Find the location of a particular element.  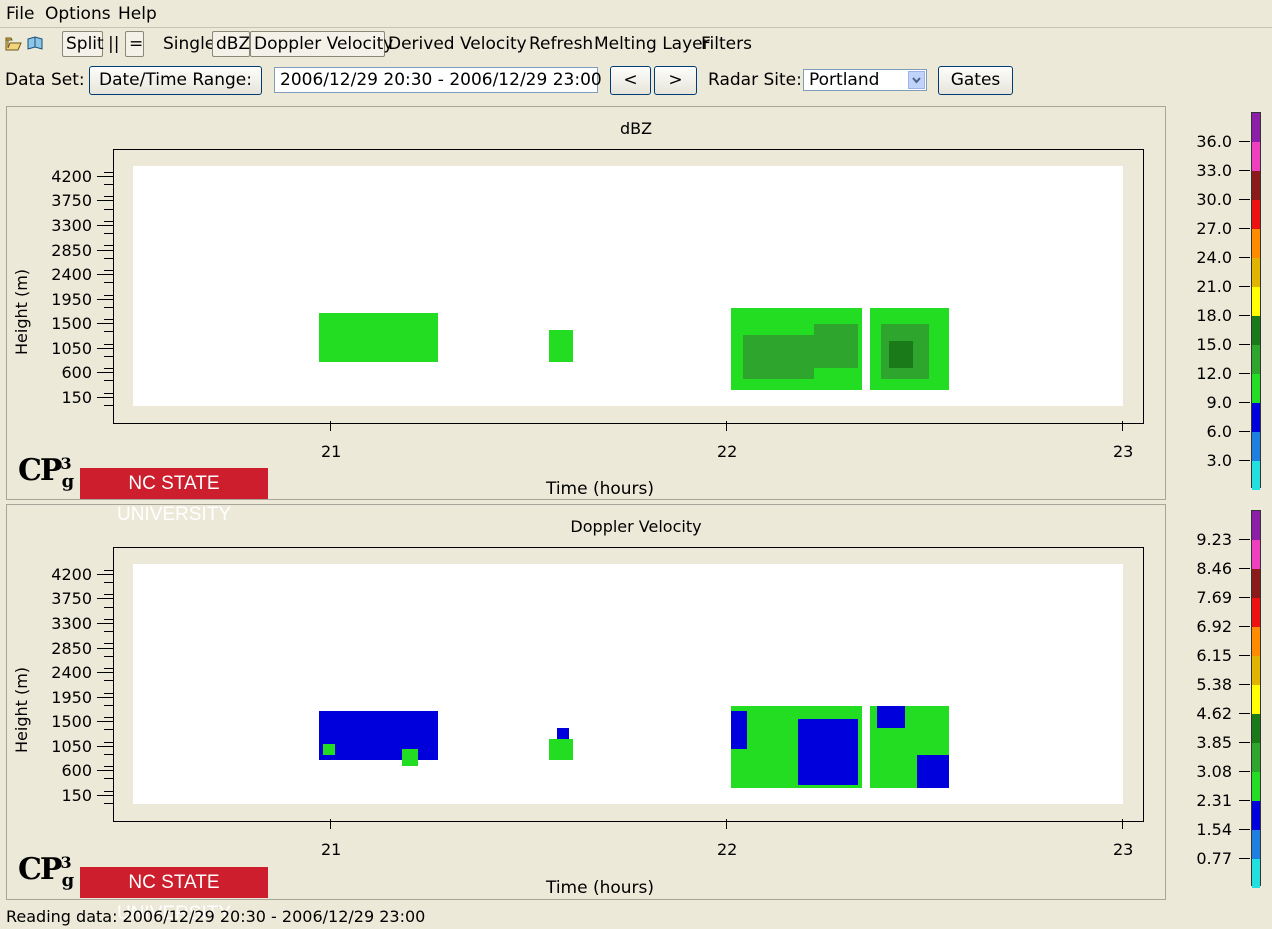

radar-site-select: Portland is located at coordinates (865, 80).